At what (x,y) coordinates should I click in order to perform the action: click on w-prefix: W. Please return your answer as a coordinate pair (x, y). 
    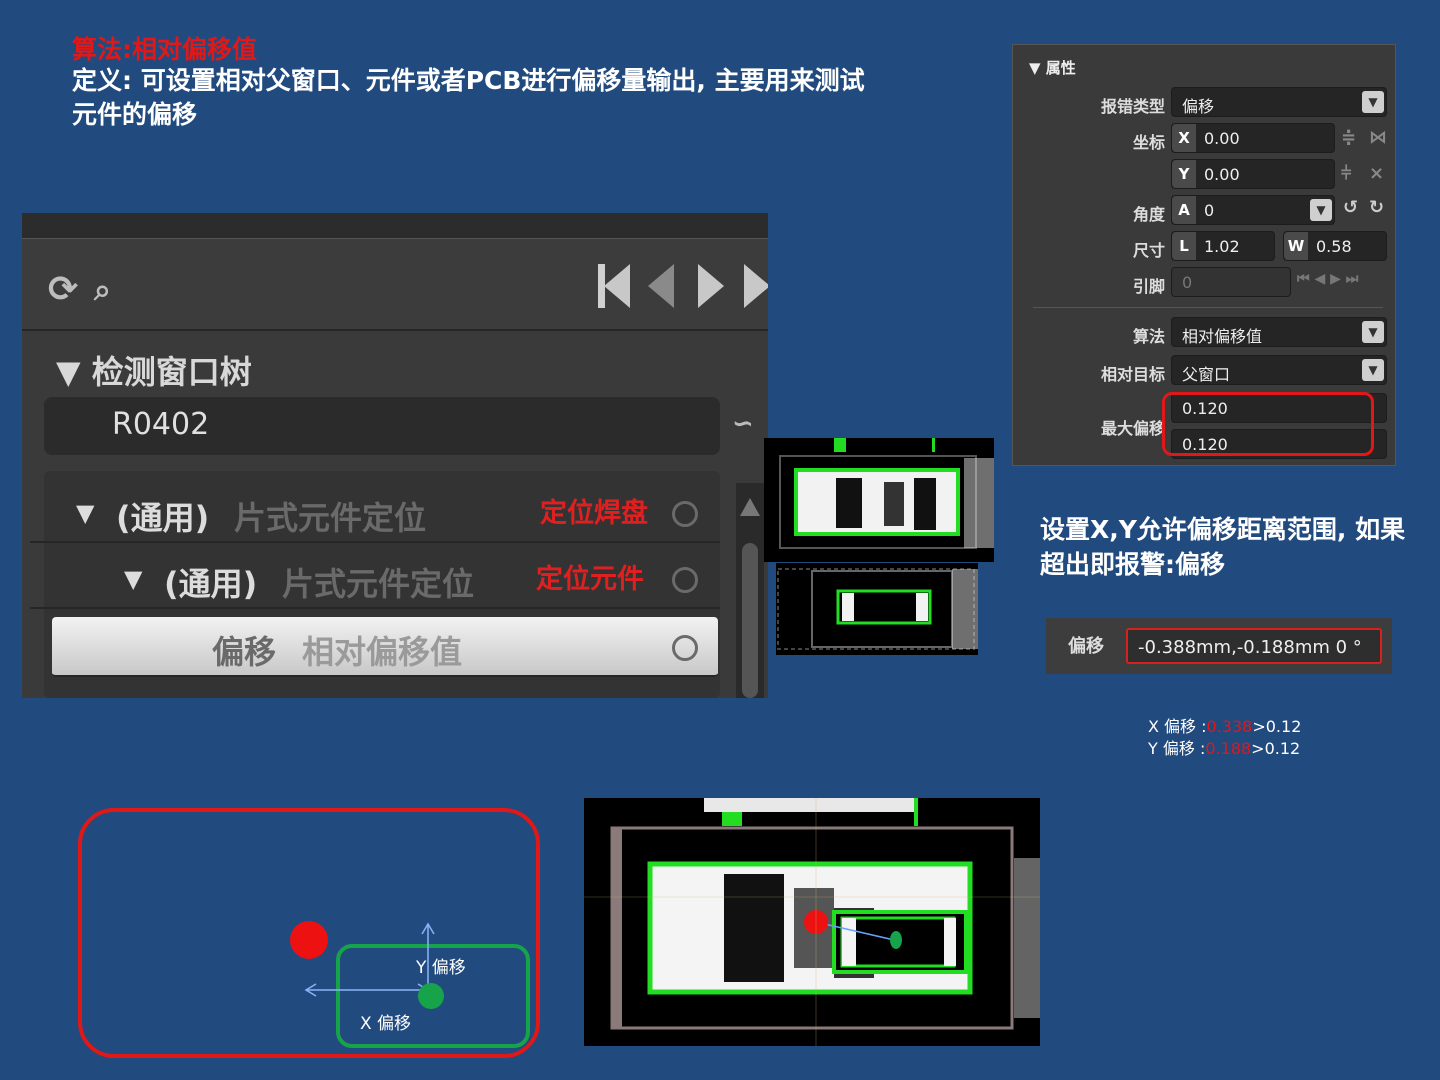
    Looking at the image, I should click on (1296, 246).